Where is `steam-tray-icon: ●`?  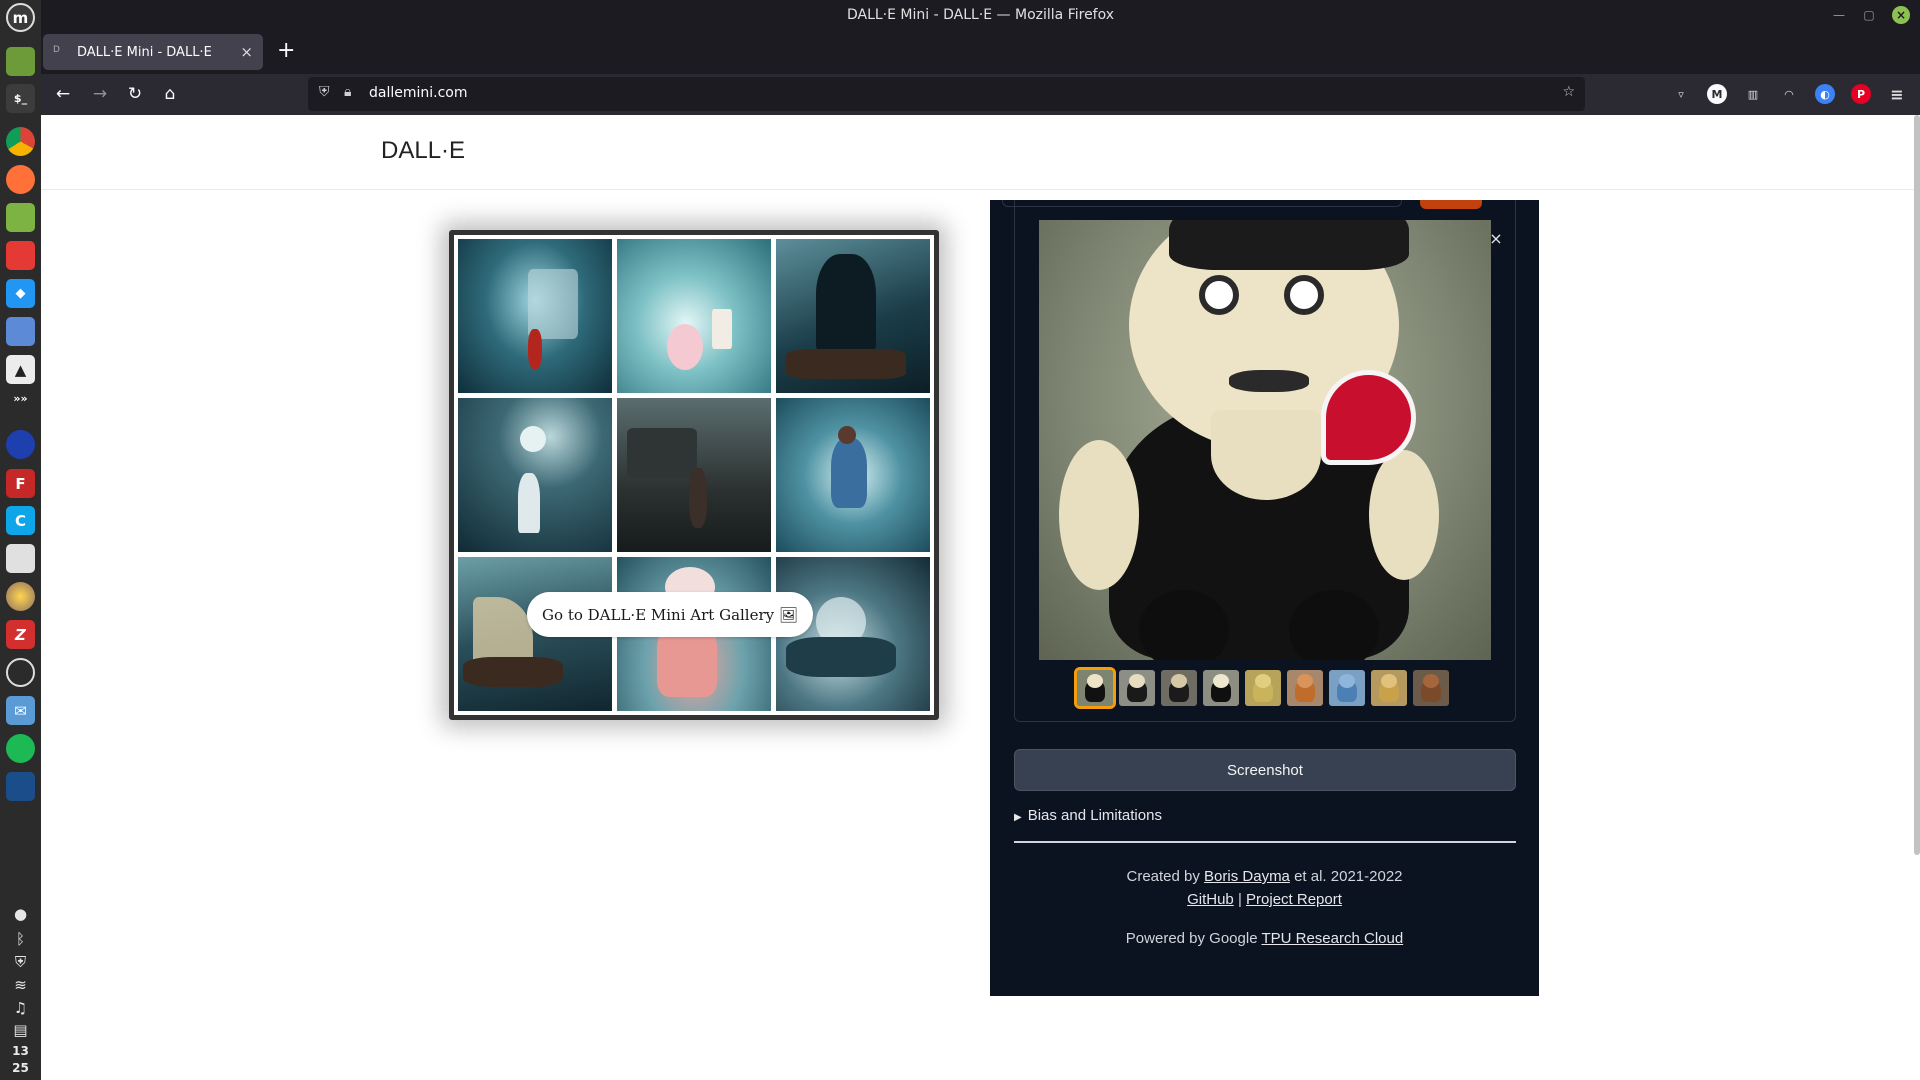
steam-tray-icon: ● is located at coordinates (20, 913).